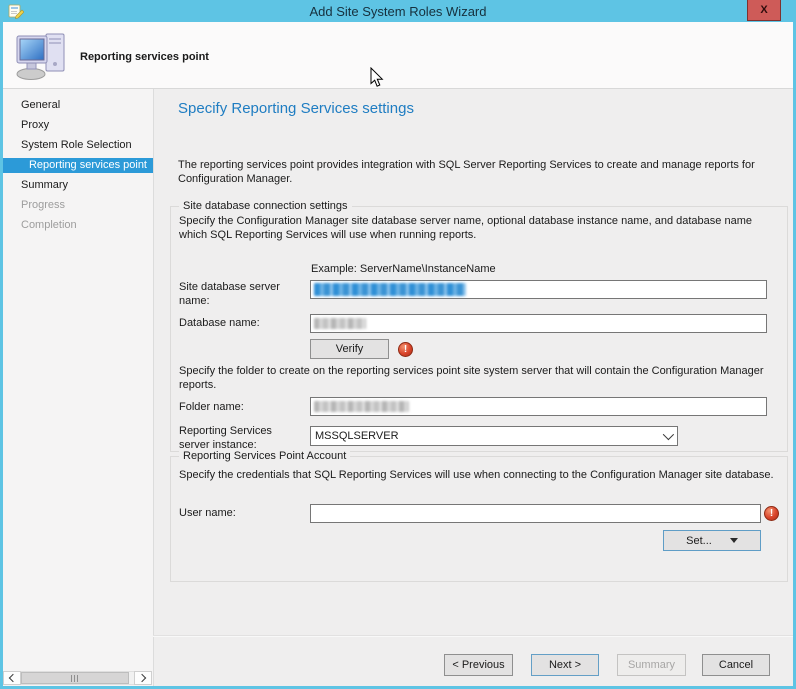 This screenshot has width=796, height=689. What do you see at coordinates (764, 10) in the screenshot?
I see `close-button: X` at bounding box center [764, 10].